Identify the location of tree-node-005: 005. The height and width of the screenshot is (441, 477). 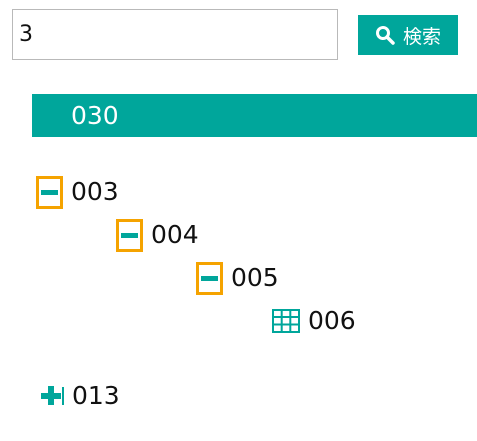
(237, 278).